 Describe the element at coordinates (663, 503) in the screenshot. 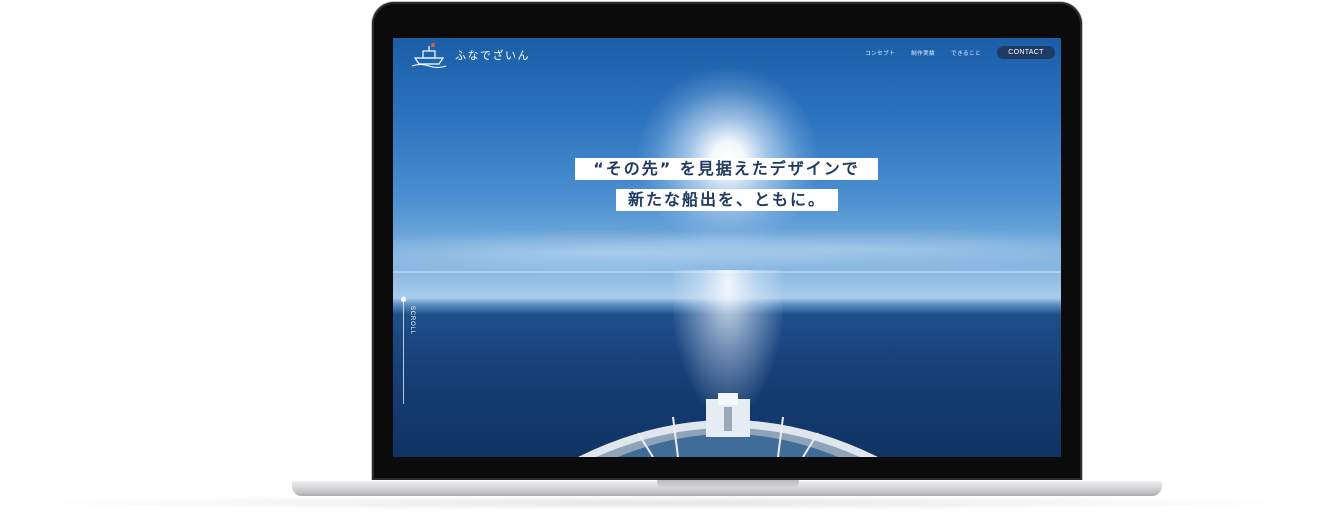

I see `laptop-shadow` at that location.